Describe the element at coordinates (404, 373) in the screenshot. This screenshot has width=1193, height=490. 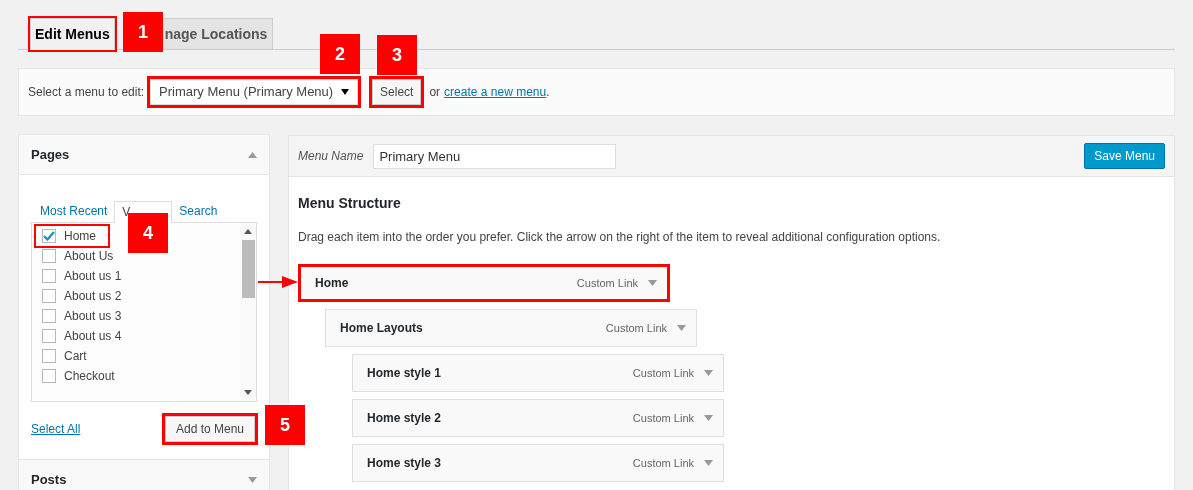
I see `menu-item-title: Home style 1` at that location.